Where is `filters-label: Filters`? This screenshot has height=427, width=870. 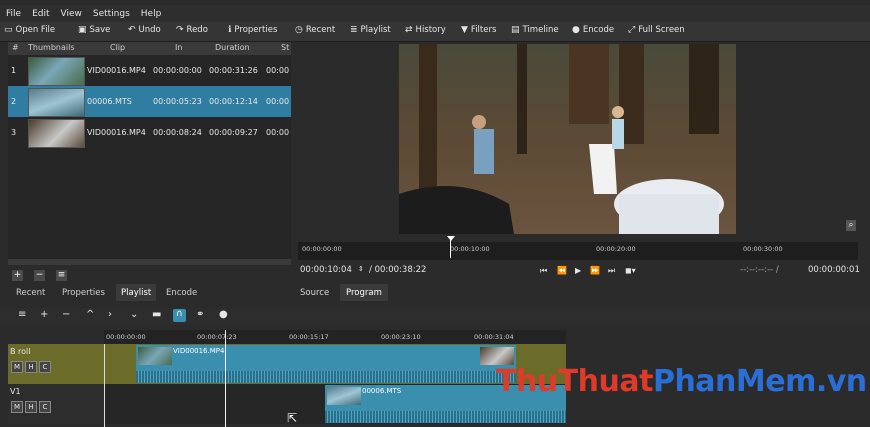 filters-label: Filters is located at coordinates (483, 30).